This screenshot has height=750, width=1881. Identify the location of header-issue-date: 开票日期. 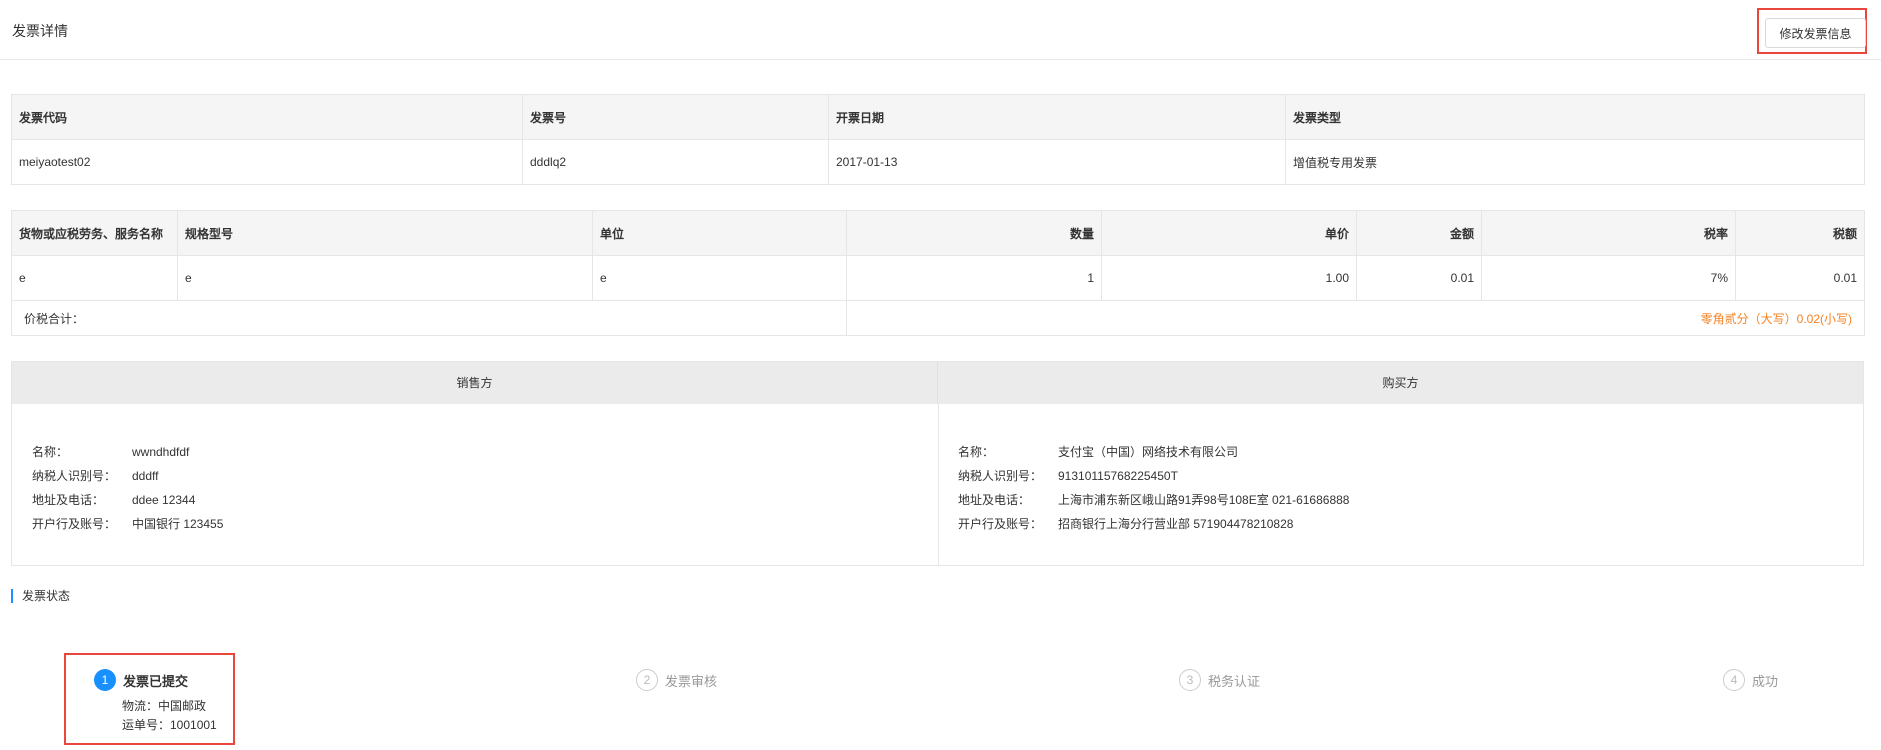
(1057, 117).